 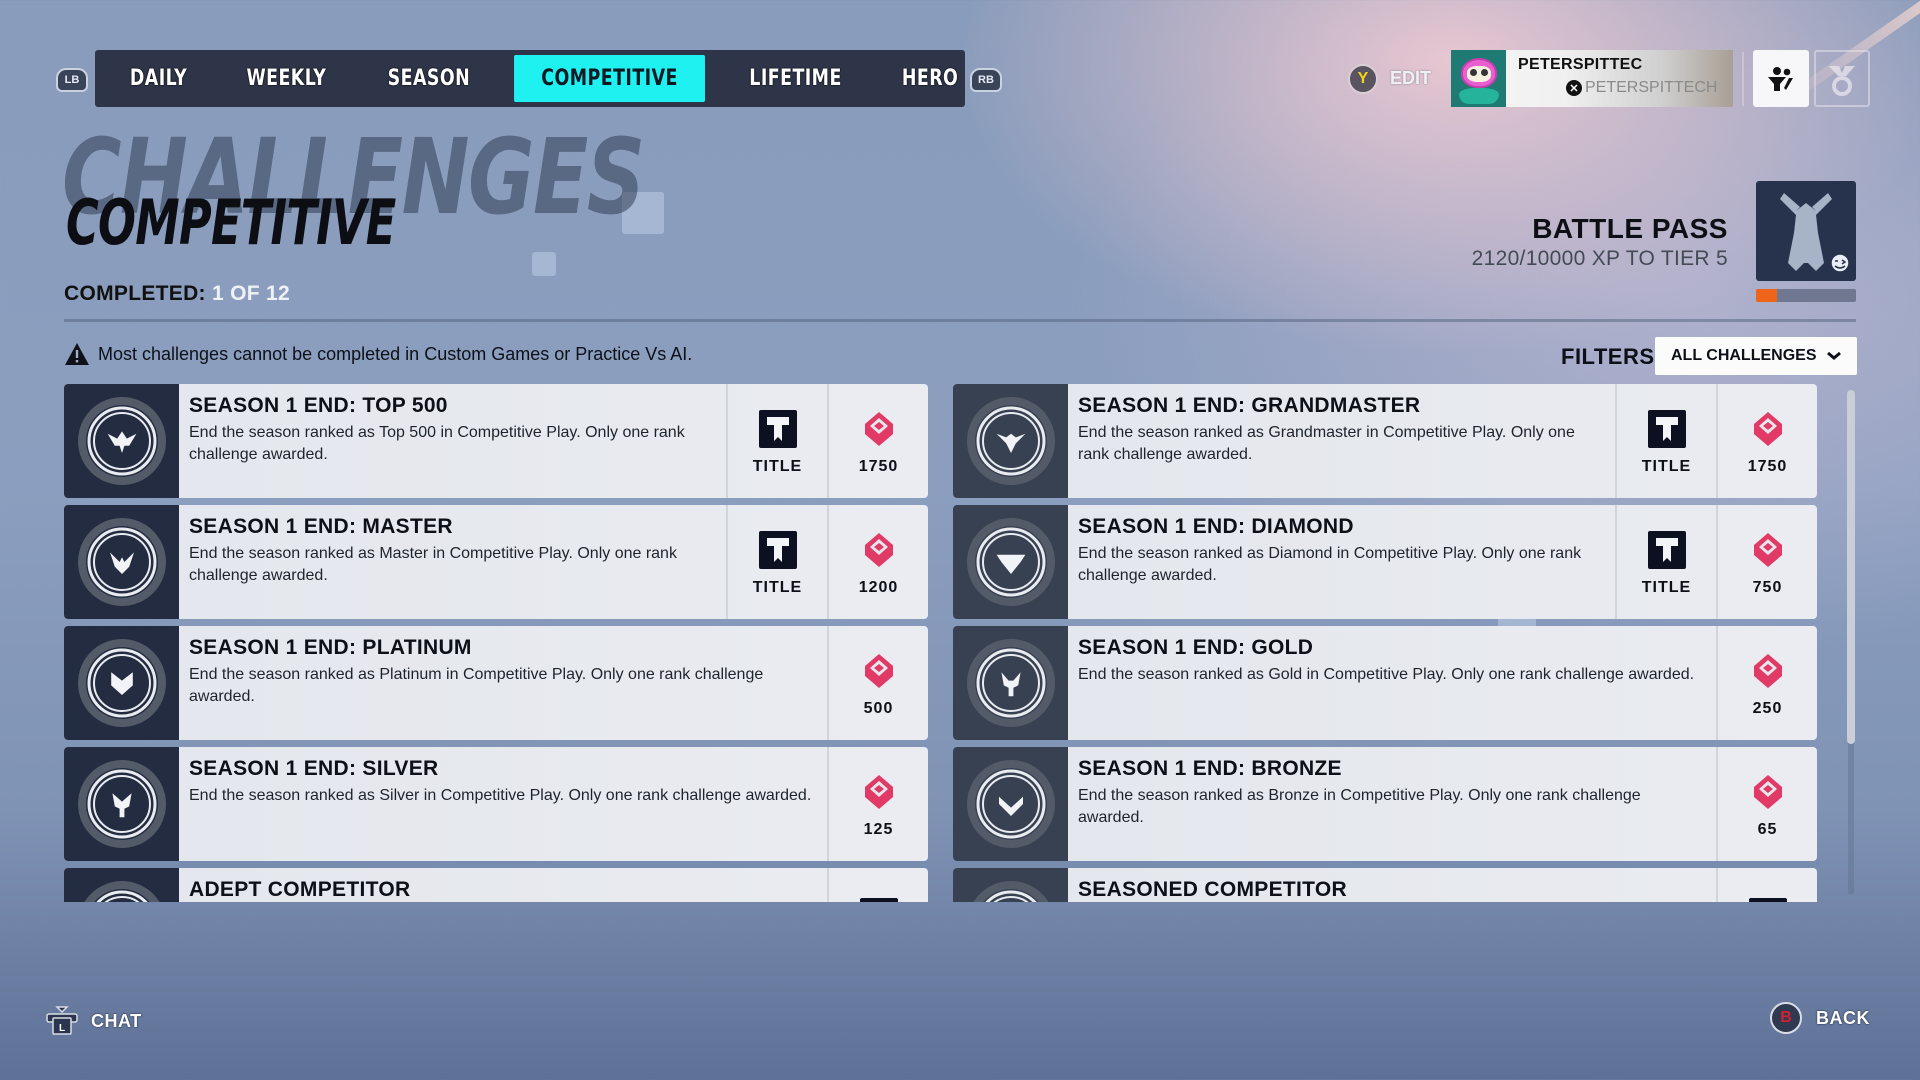 I want to click on challenge-filter-dropdown: ALL CHALLENGES, so click(x=1756, y=356).